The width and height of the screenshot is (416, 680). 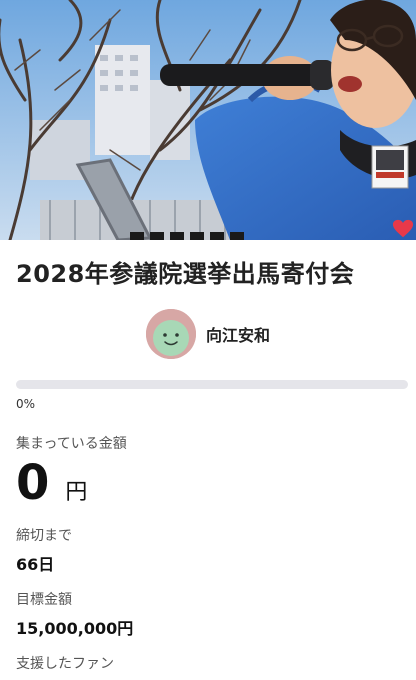 What do you see at coordinates (35, 564) in the screenshot?
I see `deadline-value: 66日` at bounding box center [35, 564].